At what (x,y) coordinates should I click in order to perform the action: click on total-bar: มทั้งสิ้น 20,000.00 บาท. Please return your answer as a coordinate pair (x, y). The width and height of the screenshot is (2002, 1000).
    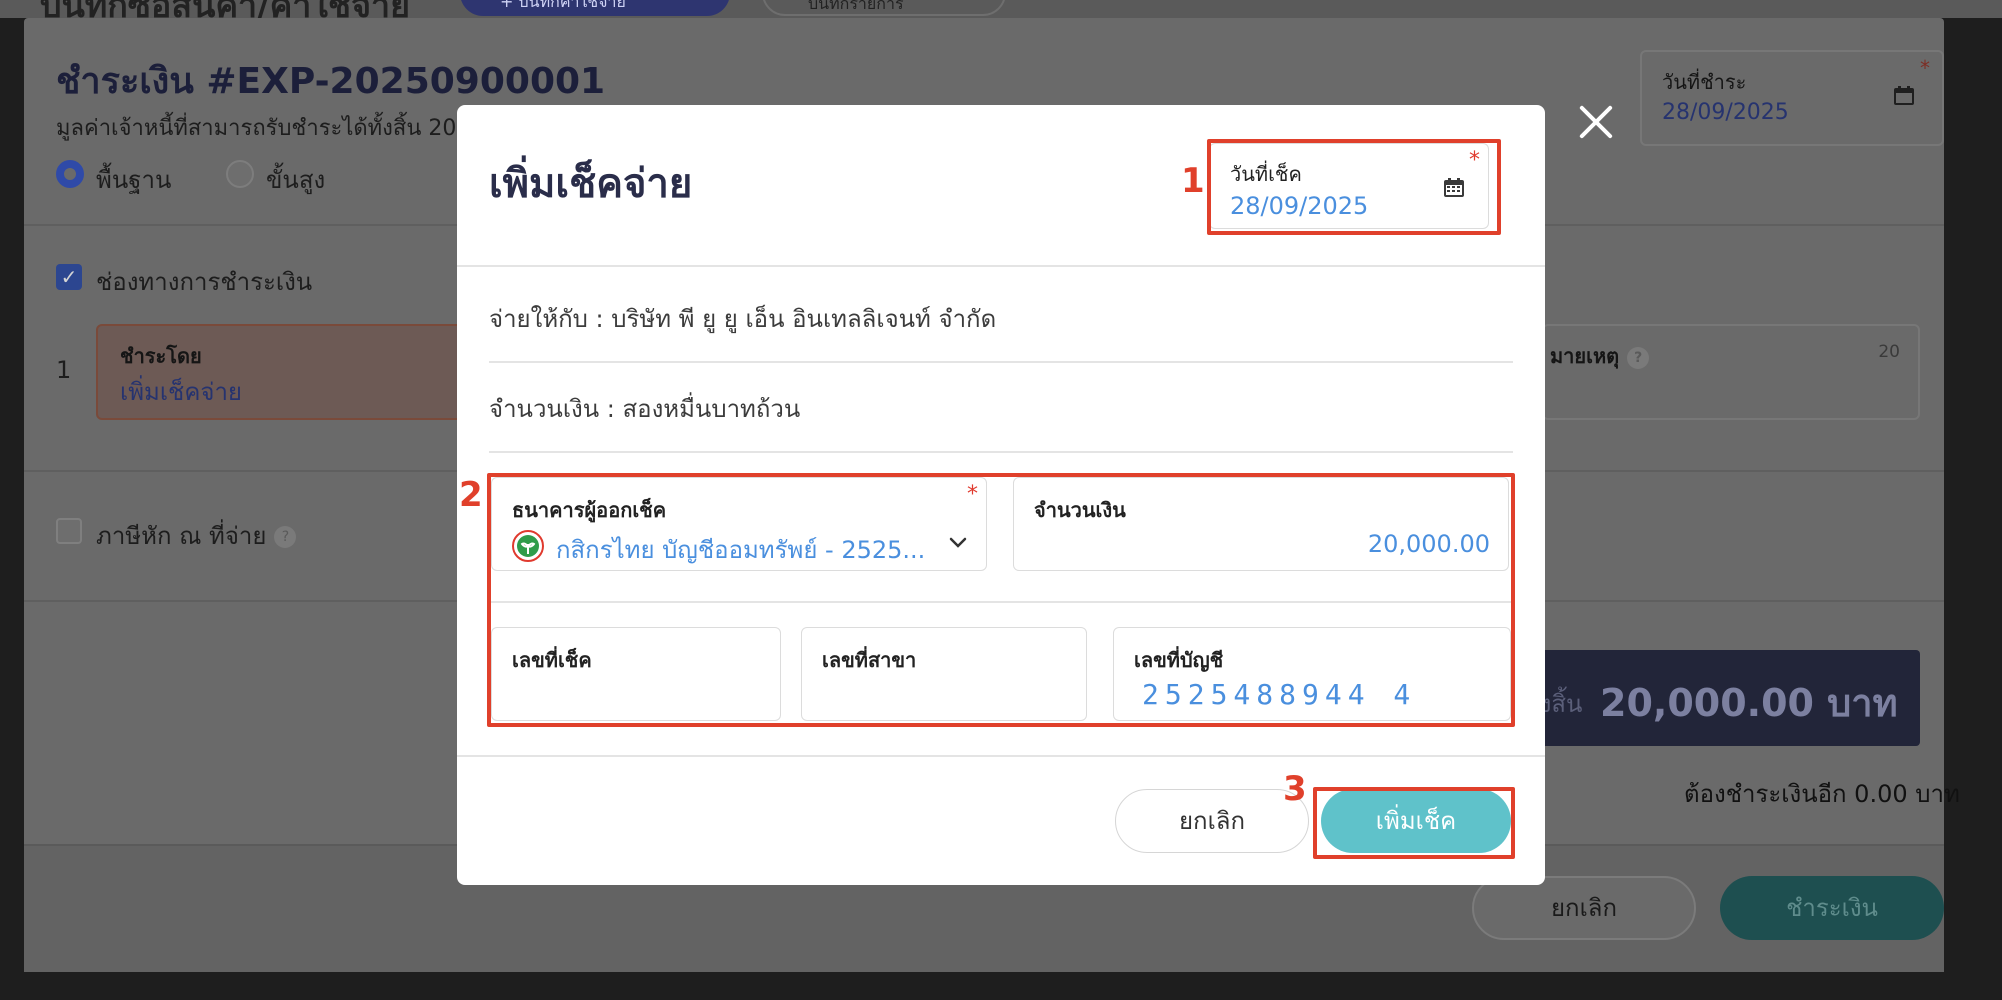
    Looking at the image, I should click on (1711, 698).